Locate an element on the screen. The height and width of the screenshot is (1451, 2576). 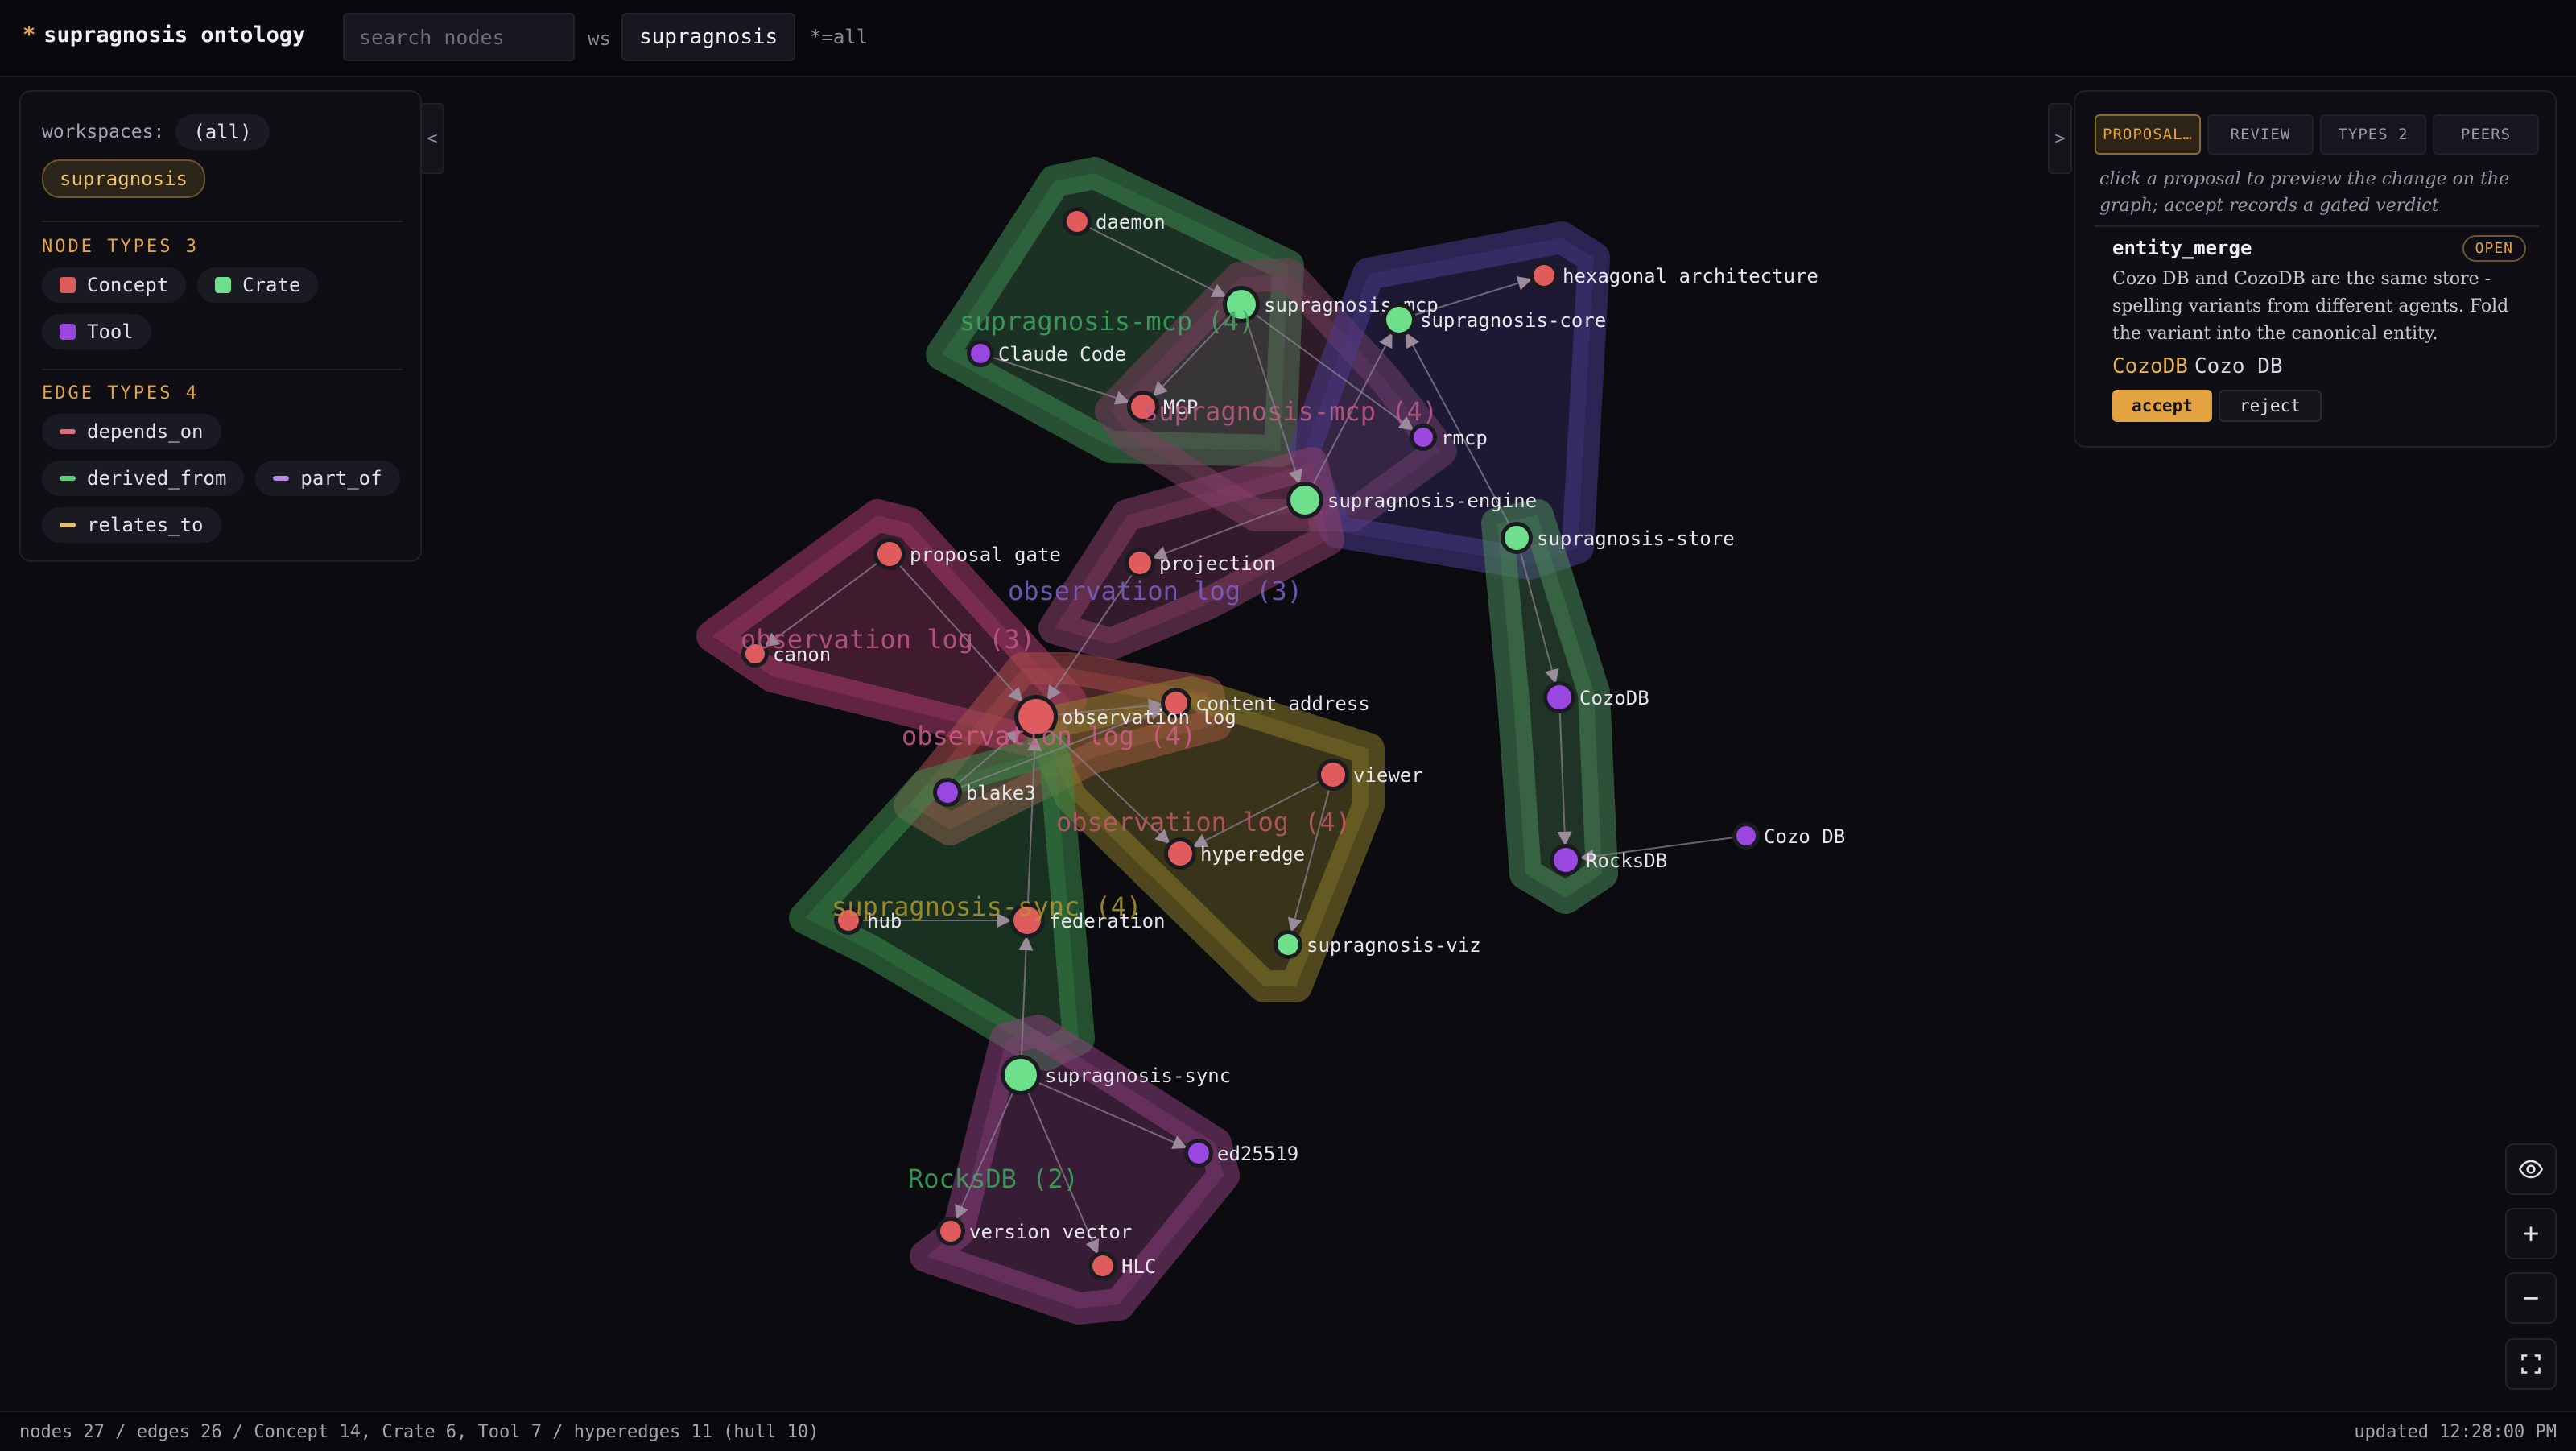
node-type-label: Crate is located at coordinates (271, 285).